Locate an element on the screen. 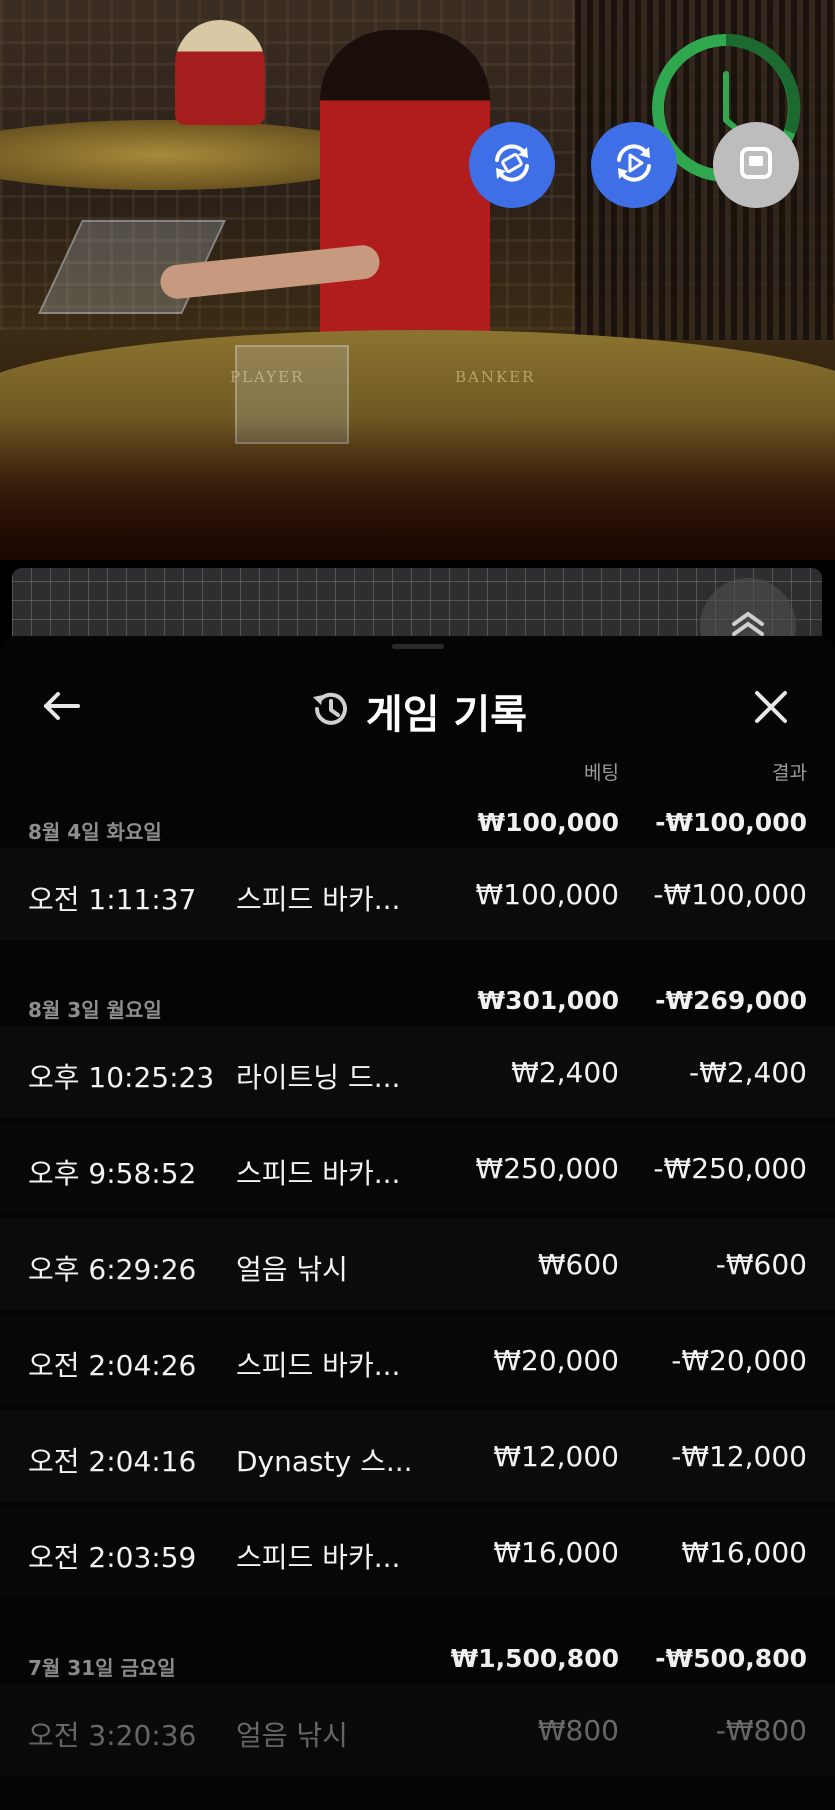 The width and height of the screenshot is (835, 1810). group-date: 8월 4일 화요일 is located at coordinates (95, 832).